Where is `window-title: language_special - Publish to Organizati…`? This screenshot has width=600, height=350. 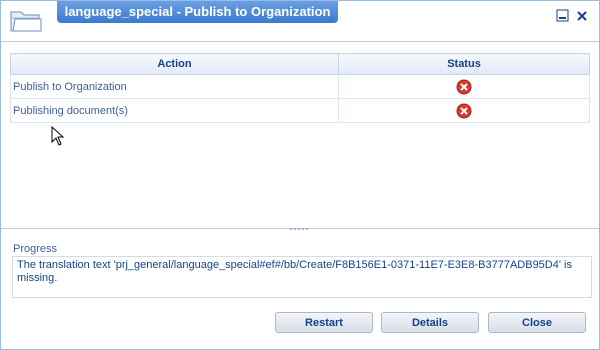
window-title: language_special - Publish to Organizati… is located at coordinates (197, 12).